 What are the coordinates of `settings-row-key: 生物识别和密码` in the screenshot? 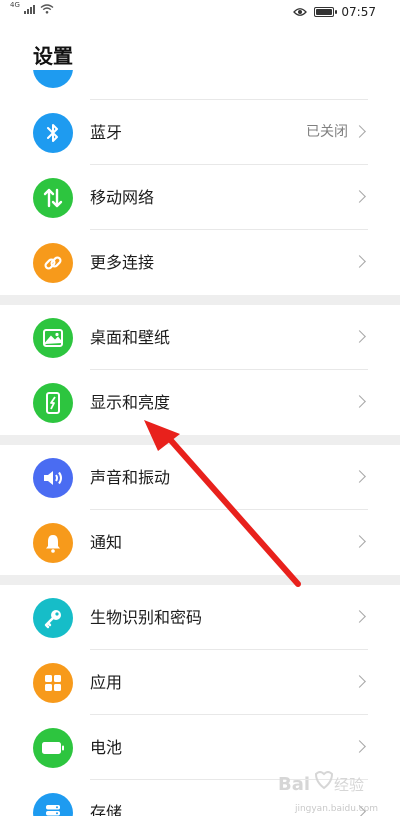 It's located at (200, 617).